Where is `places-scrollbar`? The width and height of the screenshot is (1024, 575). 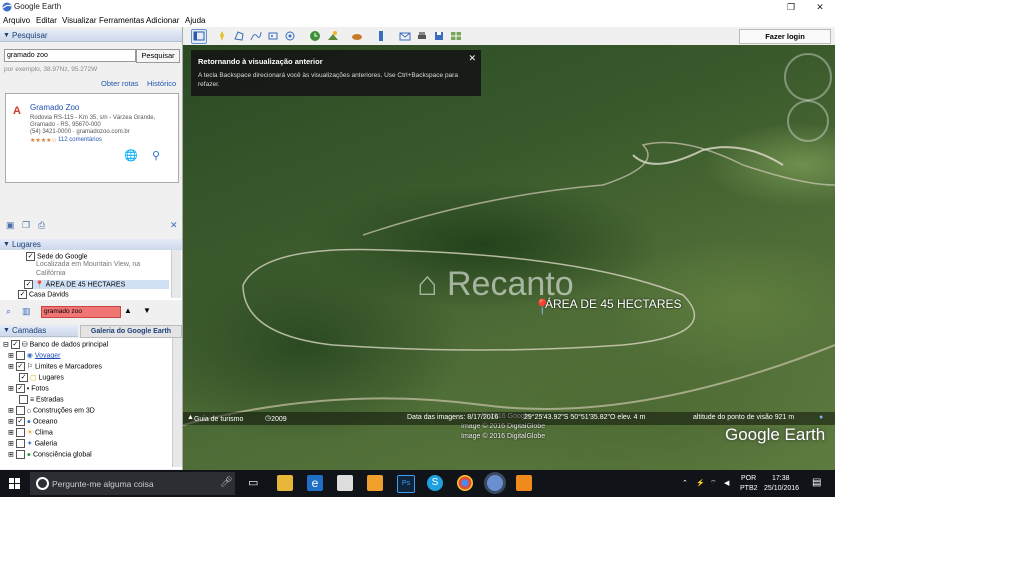
places-scrollbar is located at coordinates (176, 274).